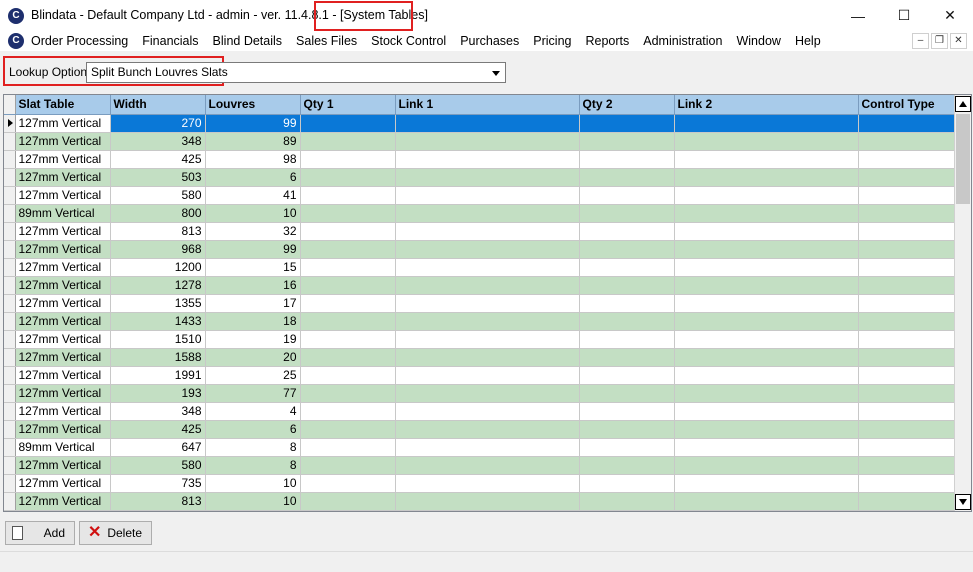 Image resolution: width=973 pixels, height=572 pixels. I want to click on cell-louvres: 77, so click(253, 393).